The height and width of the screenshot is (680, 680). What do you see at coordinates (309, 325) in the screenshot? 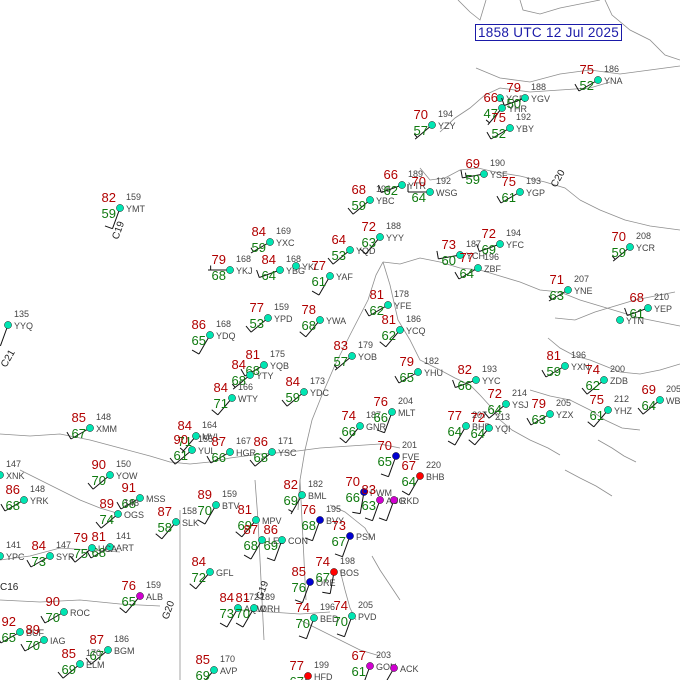
I see `dewpoint-label: 68` at bounding box center [309, 325].